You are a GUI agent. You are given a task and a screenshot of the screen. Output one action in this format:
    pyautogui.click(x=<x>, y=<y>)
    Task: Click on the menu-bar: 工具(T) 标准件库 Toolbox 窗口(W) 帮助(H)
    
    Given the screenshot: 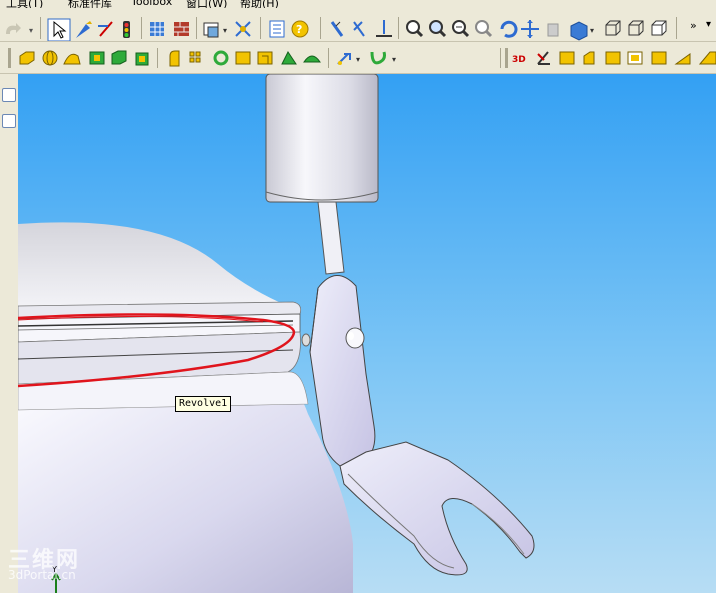 What is the action you would take?
    pyautogui.click(x=358, y=4)
    